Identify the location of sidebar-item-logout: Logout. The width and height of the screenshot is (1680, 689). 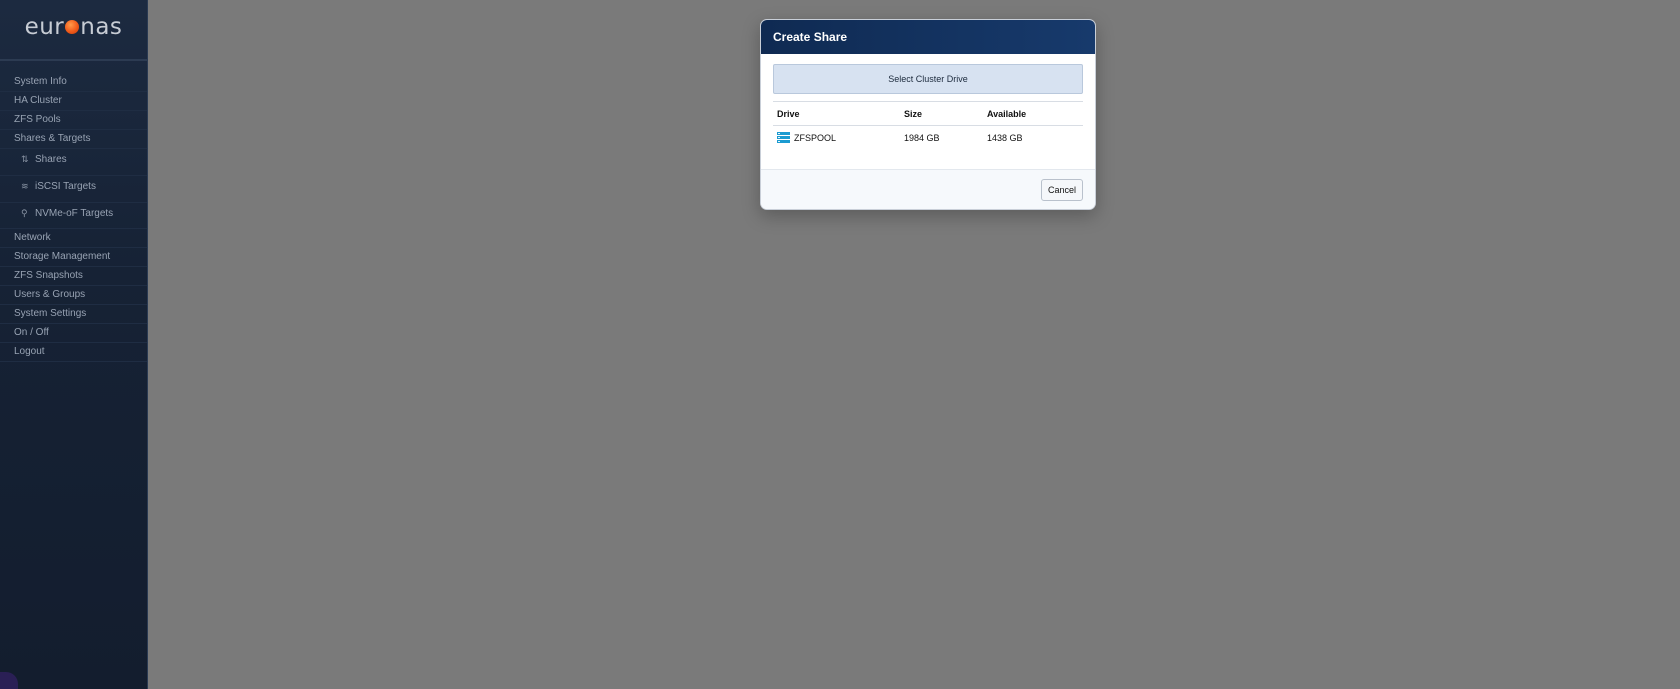
(73, 352).